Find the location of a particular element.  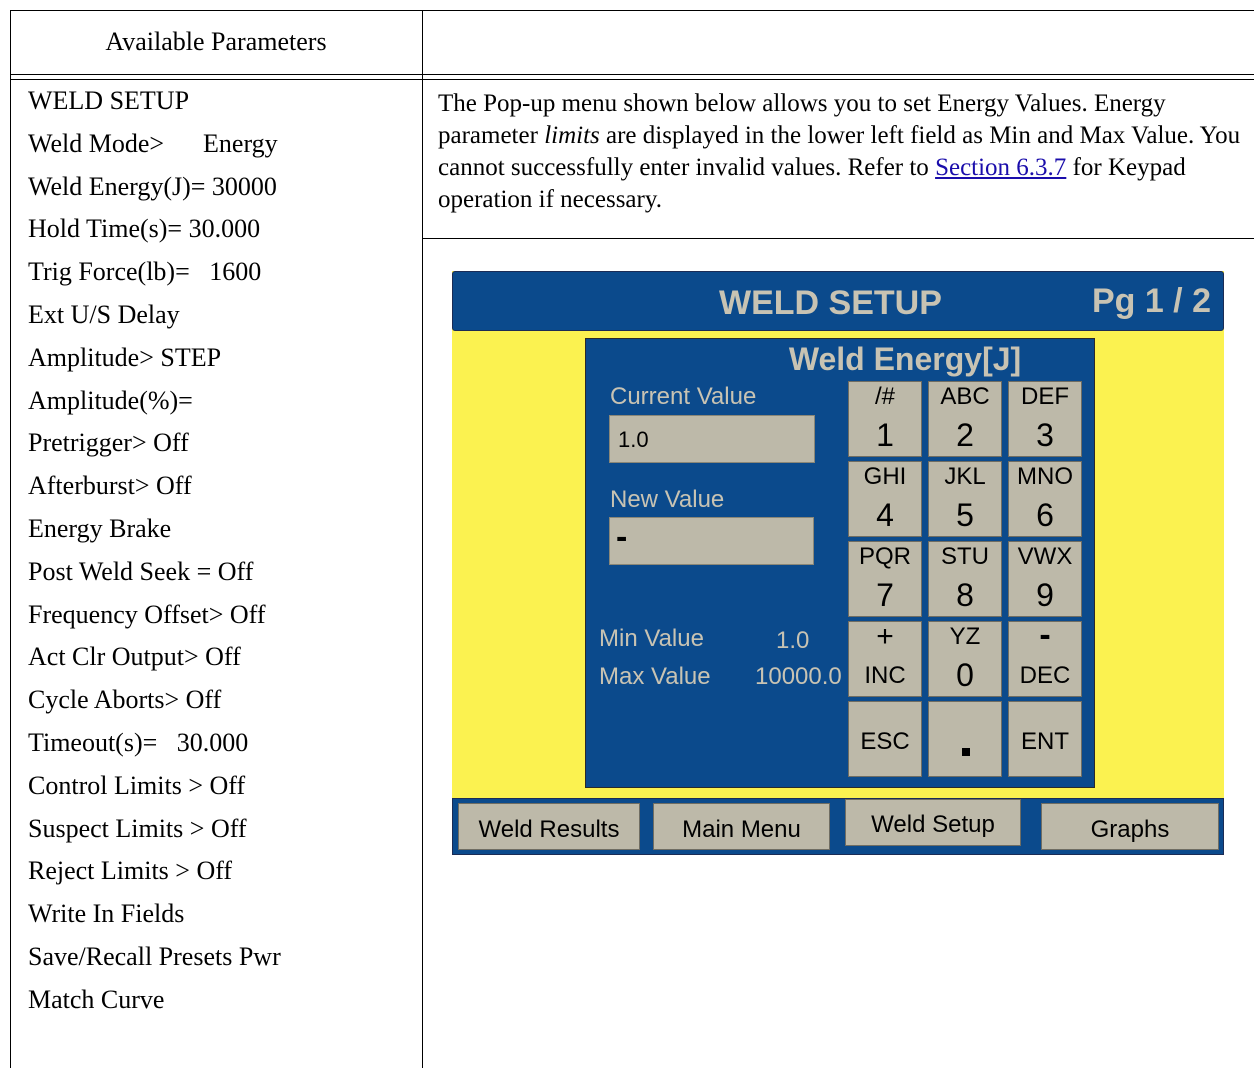

current-value-label: Current Value is located at coordinates (683, 396).